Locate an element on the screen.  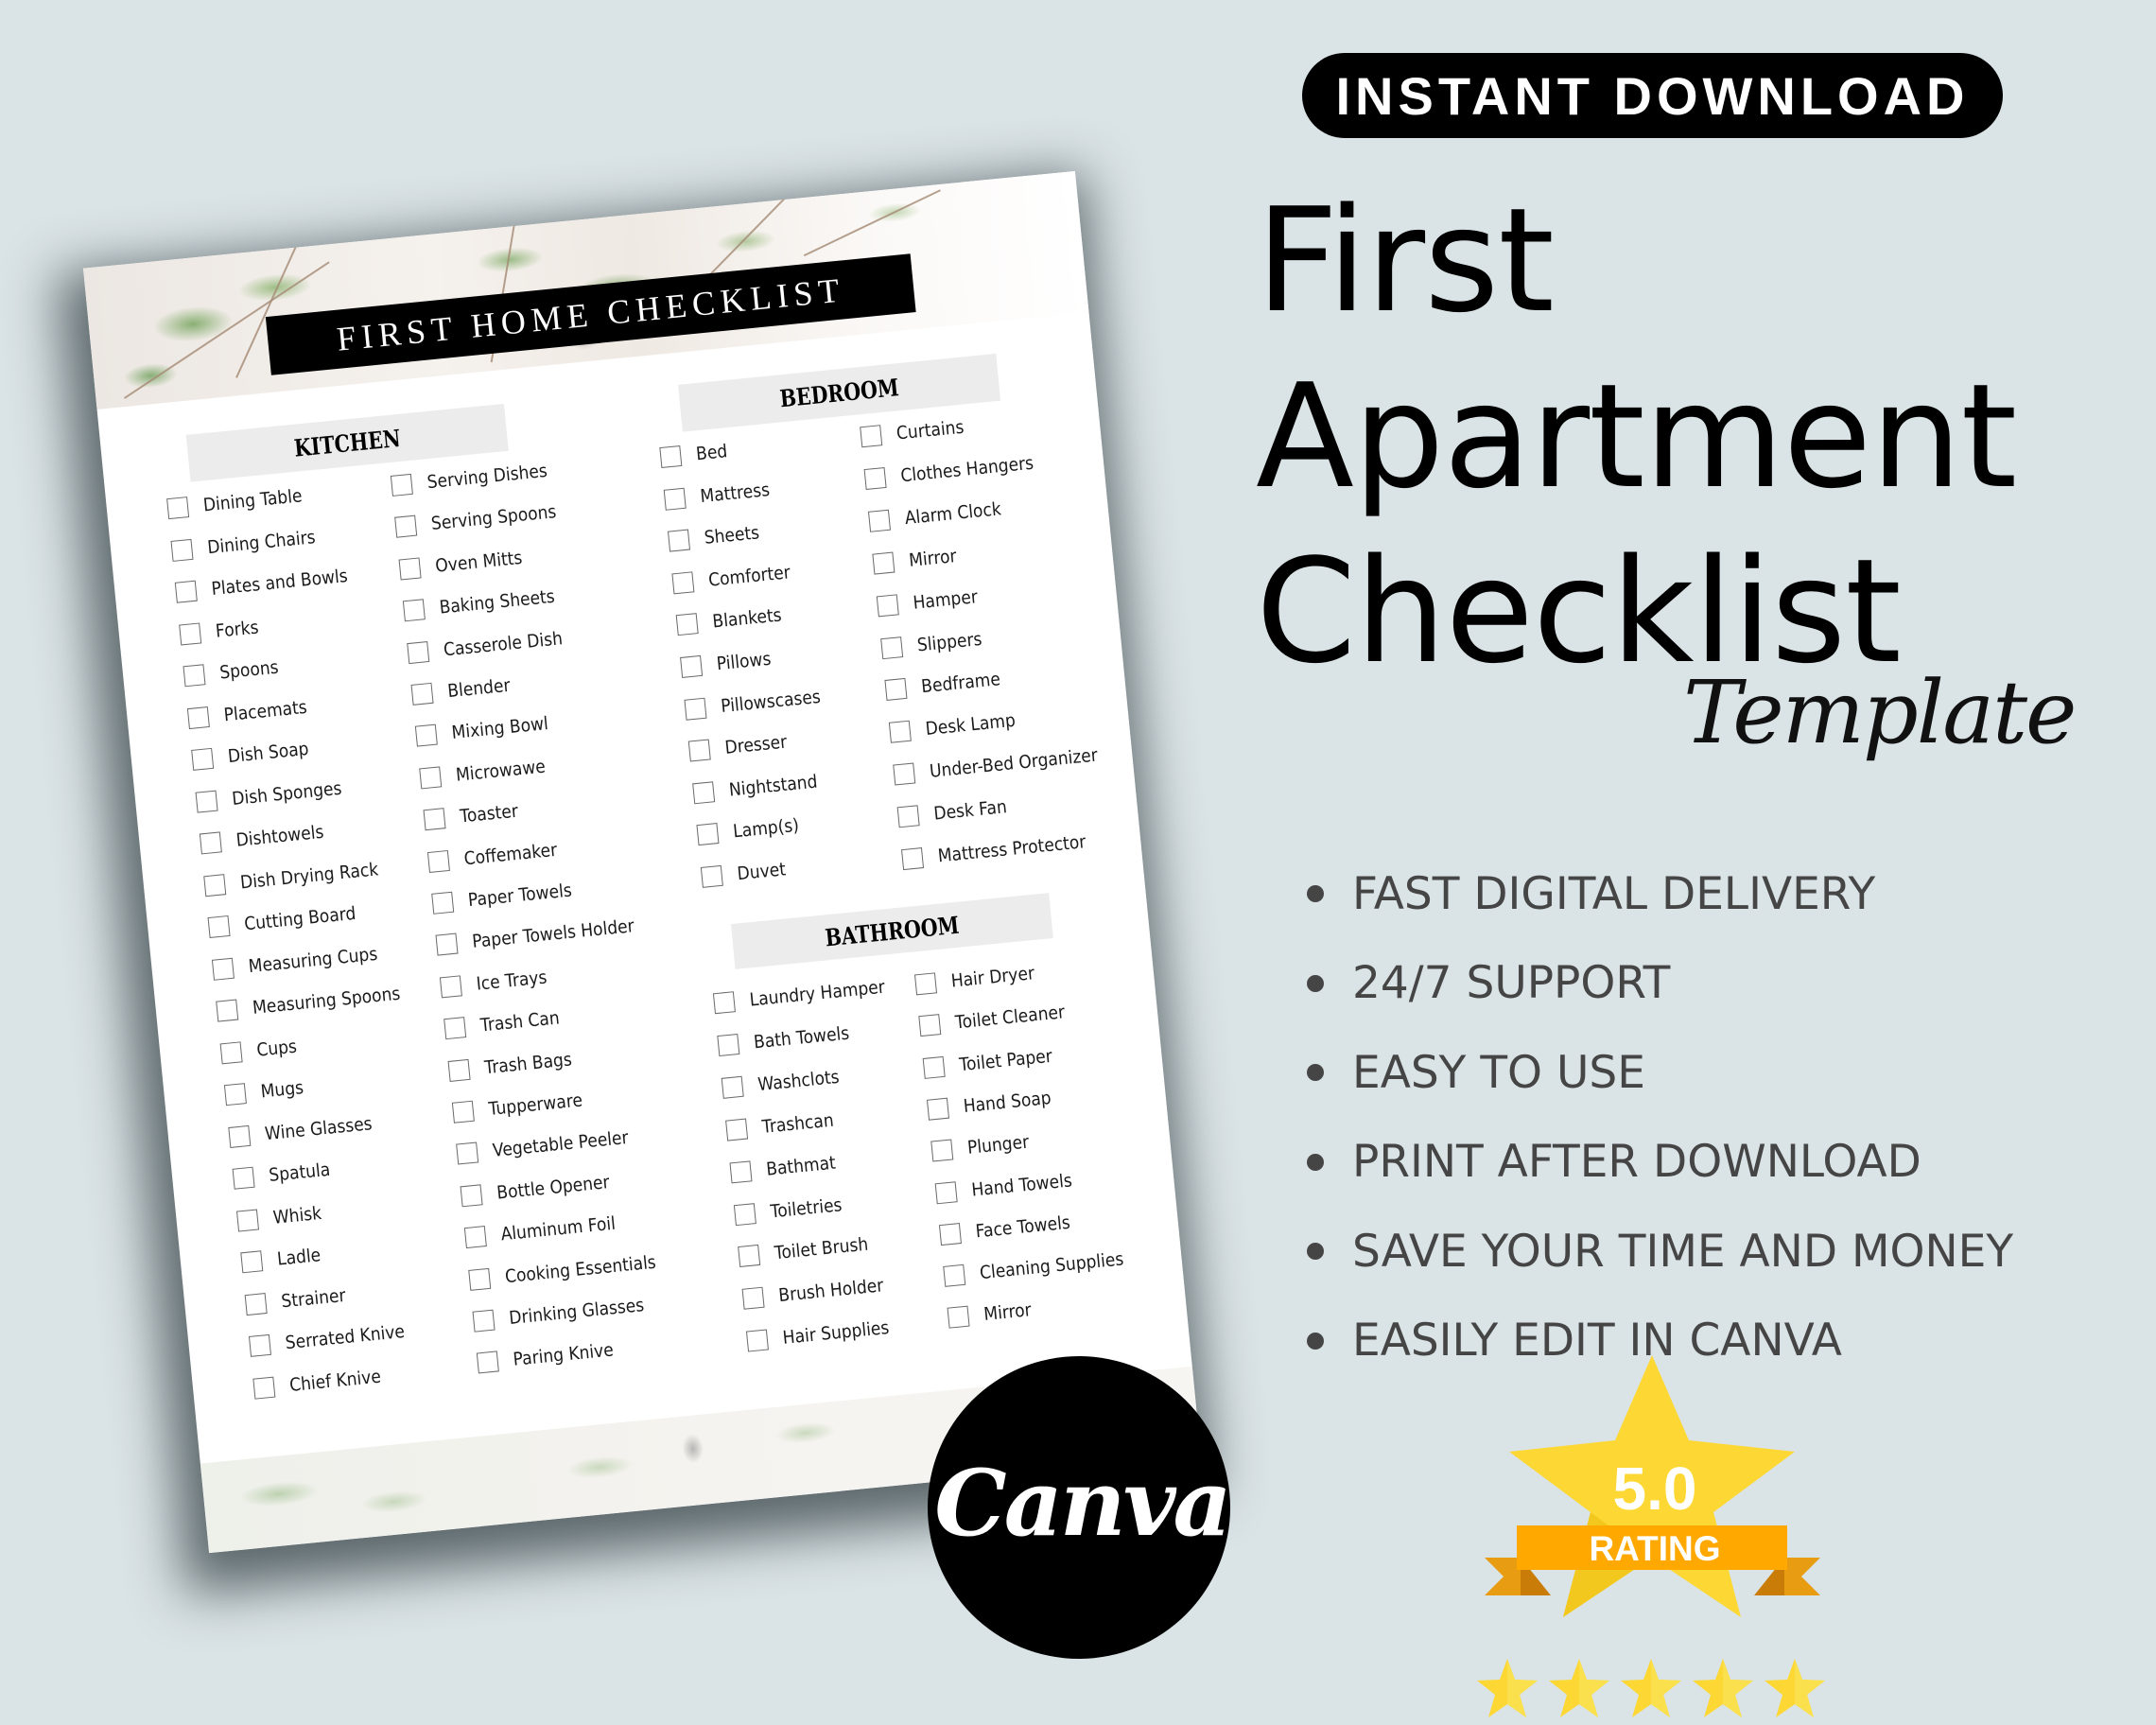
checklist-item: Blankets is located at coordinates (733, 620).